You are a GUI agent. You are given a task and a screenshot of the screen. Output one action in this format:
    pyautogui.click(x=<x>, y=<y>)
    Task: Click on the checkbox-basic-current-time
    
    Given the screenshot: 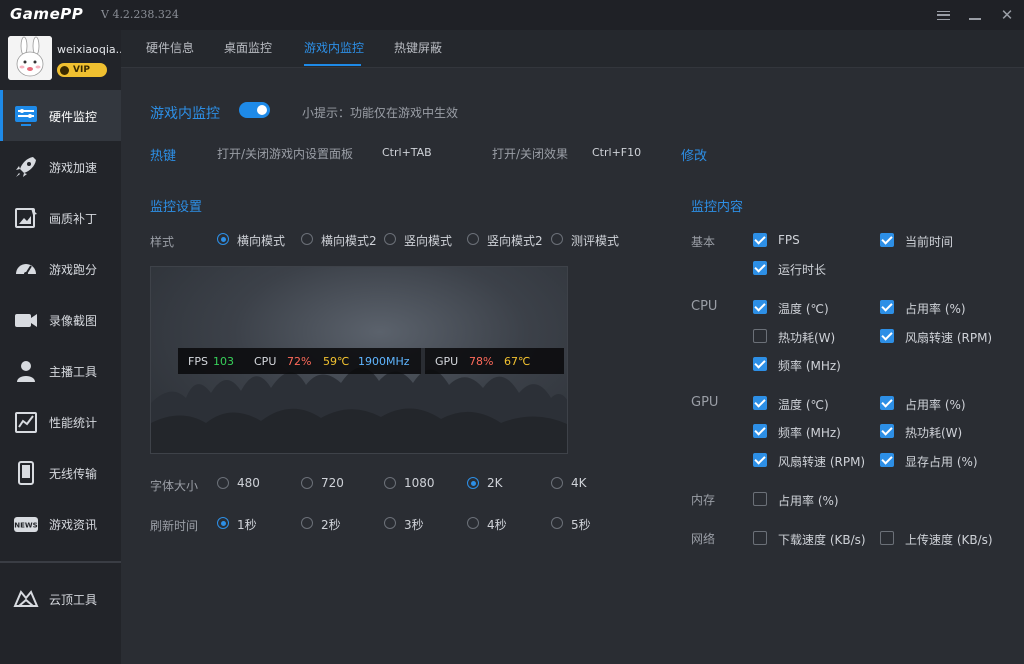 What is the action you would take?
    pyautogui.click(x=887, y=240)
    